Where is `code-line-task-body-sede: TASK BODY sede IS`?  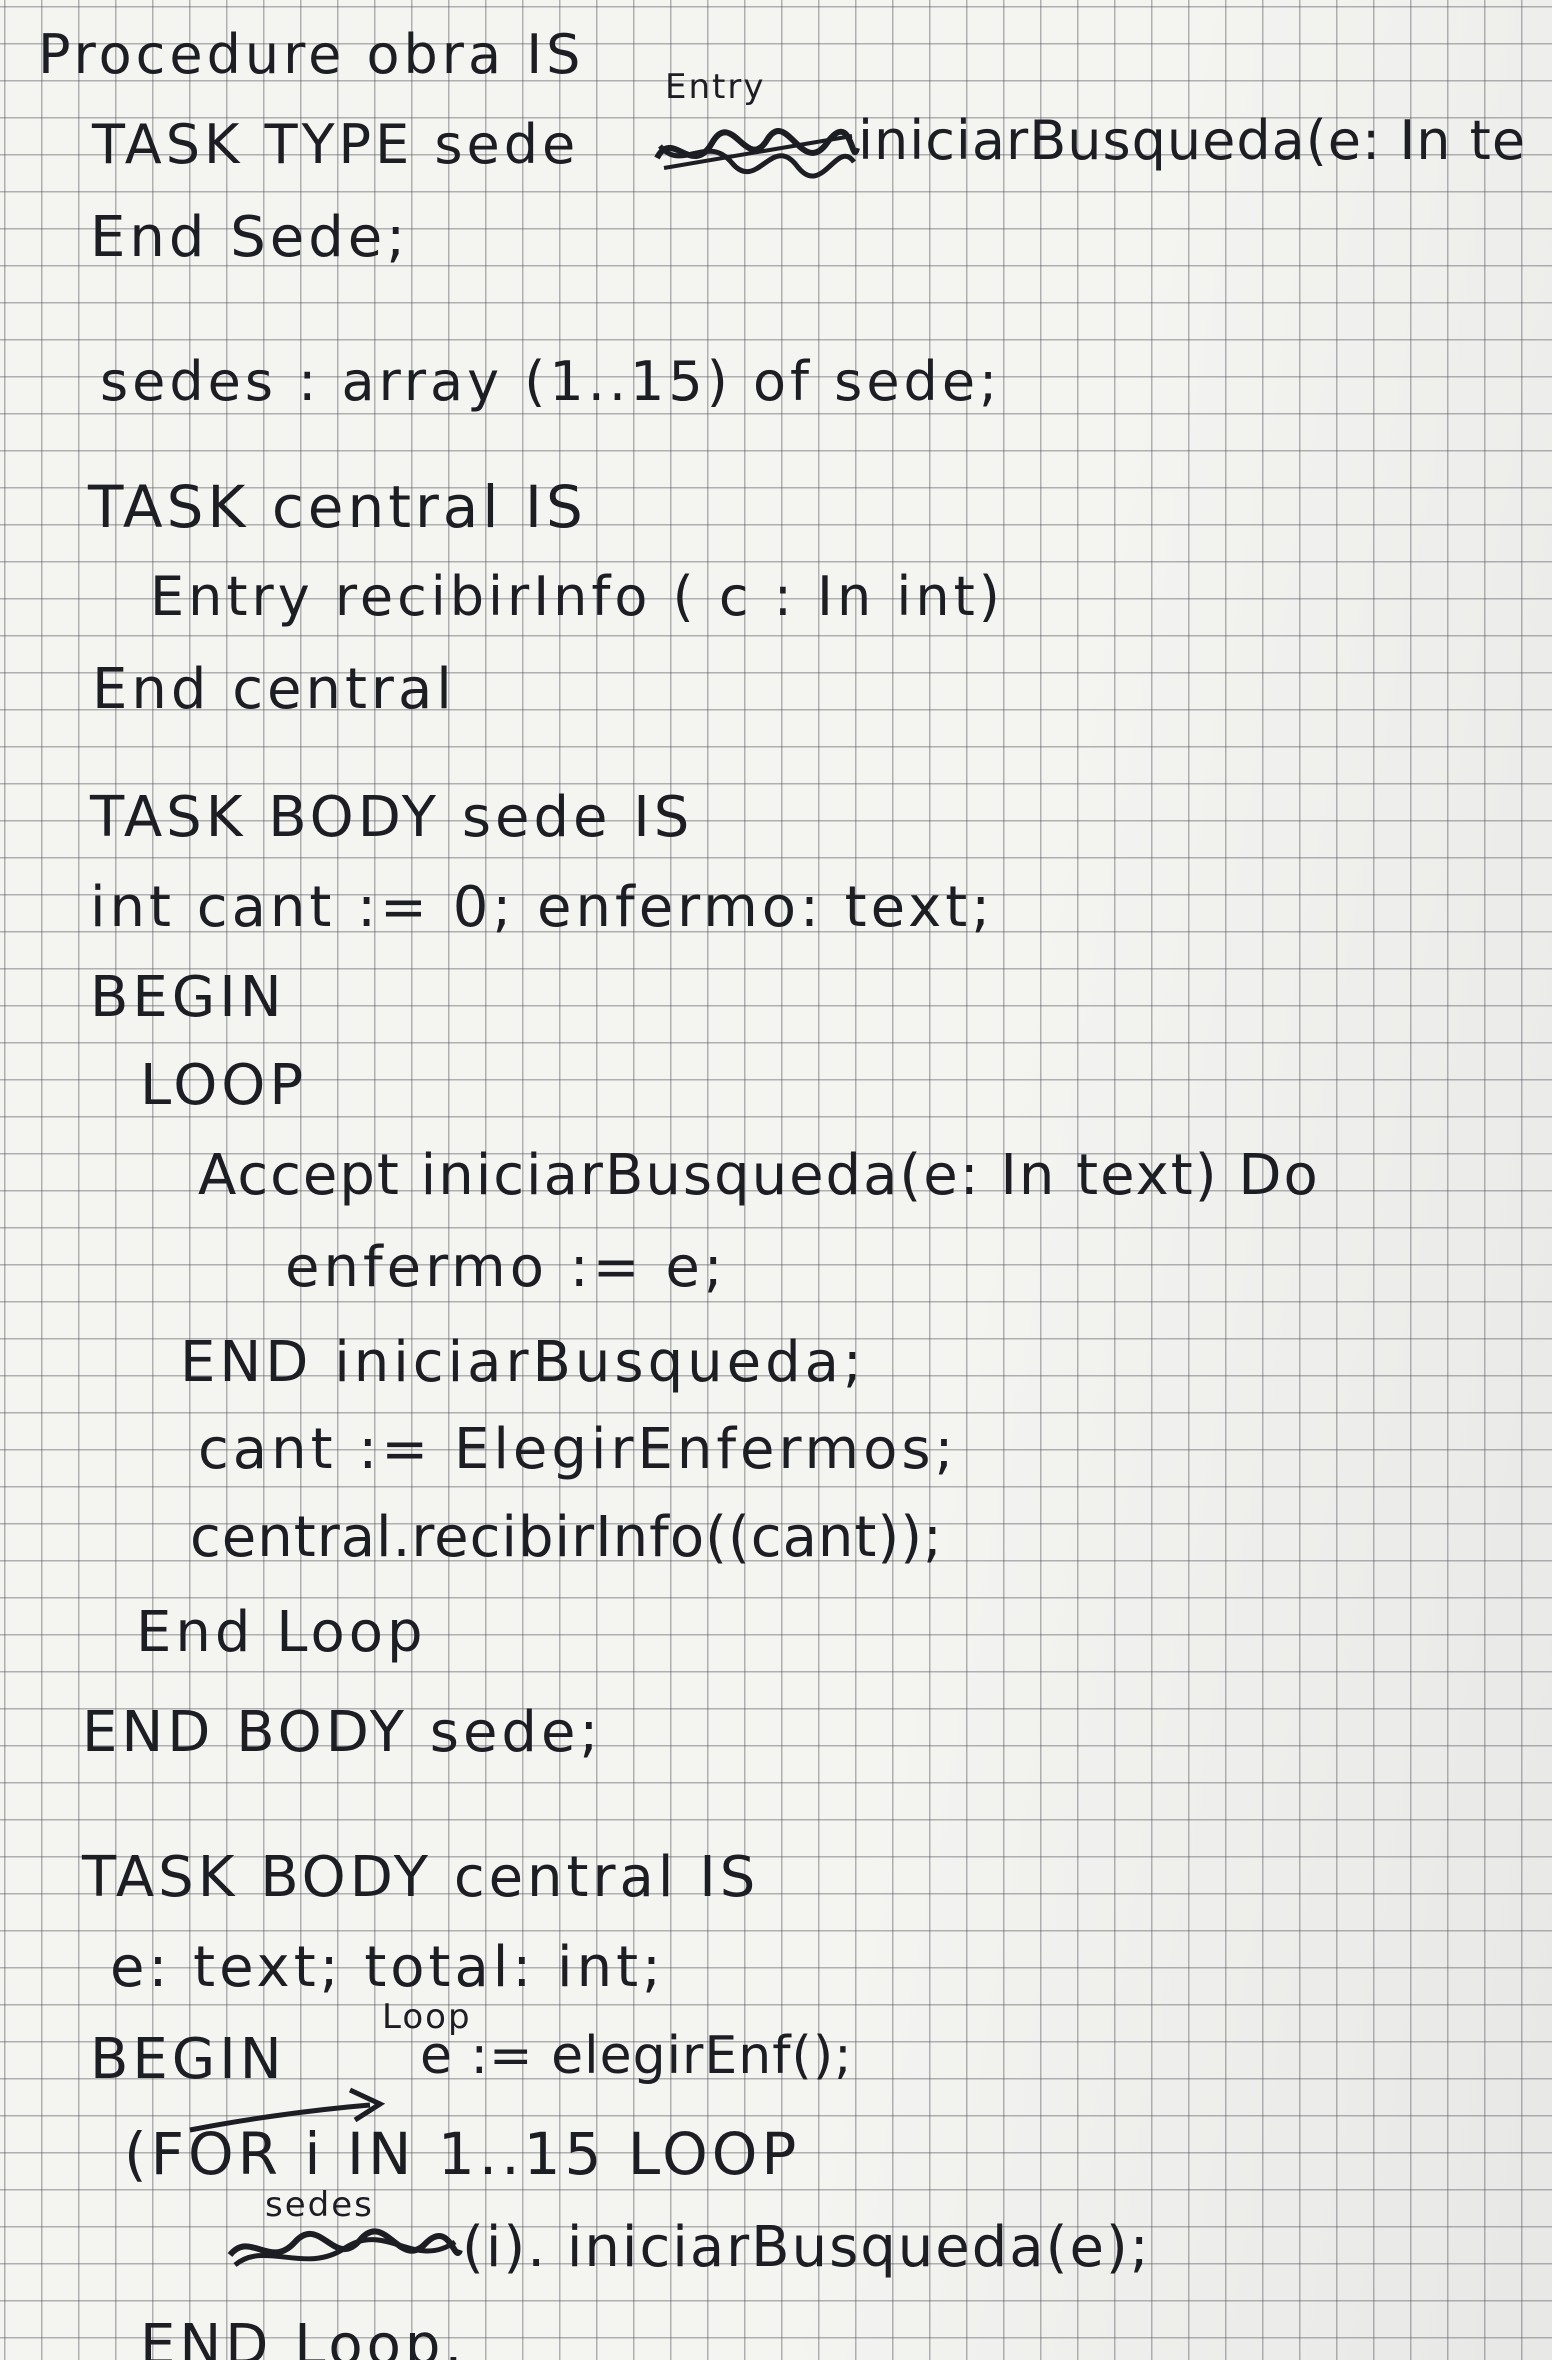
code-line-task-body-sede: TASK BODY sede IS is located at coordinates (392, 817).